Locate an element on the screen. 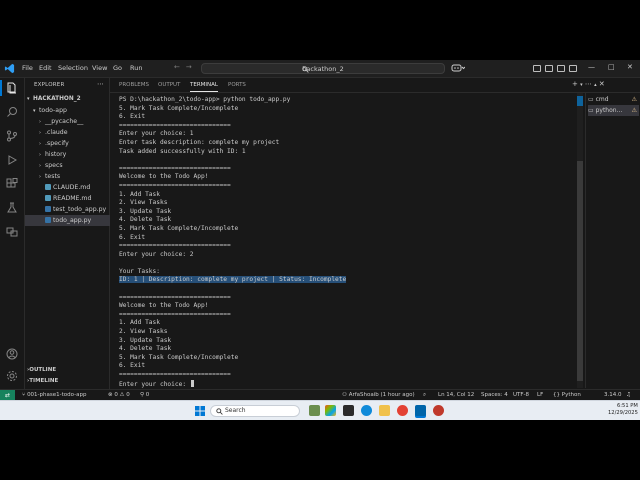  toggle-secondary-sidebar-icon is located at coordinates (561, 68).